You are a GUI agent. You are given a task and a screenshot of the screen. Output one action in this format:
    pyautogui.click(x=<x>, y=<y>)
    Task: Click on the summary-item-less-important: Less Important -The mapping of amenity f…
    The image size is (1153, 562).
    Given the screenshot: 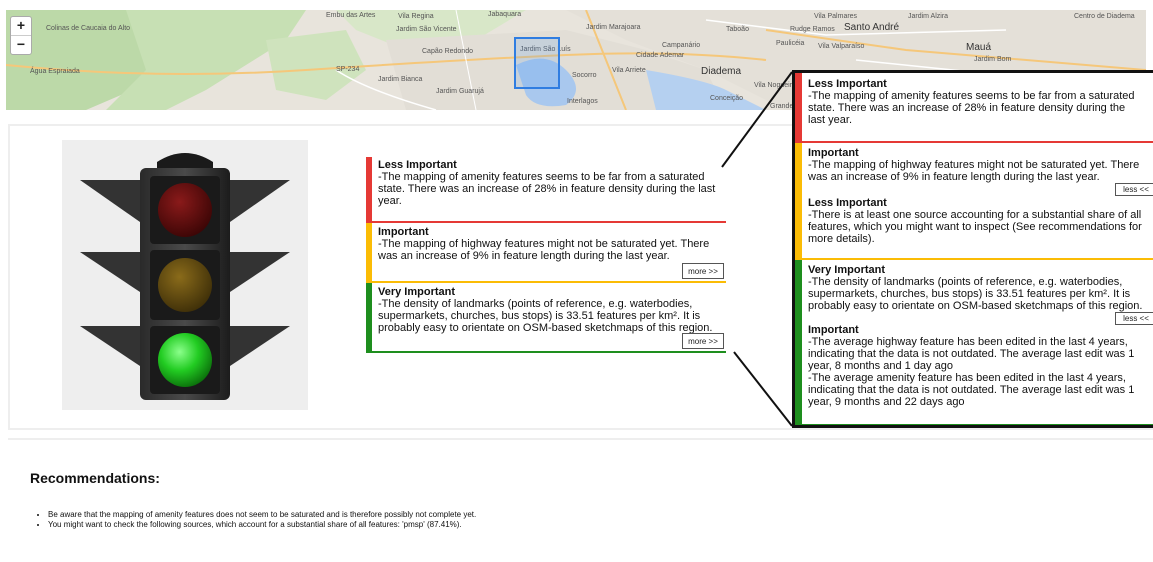 What is the action you would take?
    pyautogui.click(x=546, y=190)
    